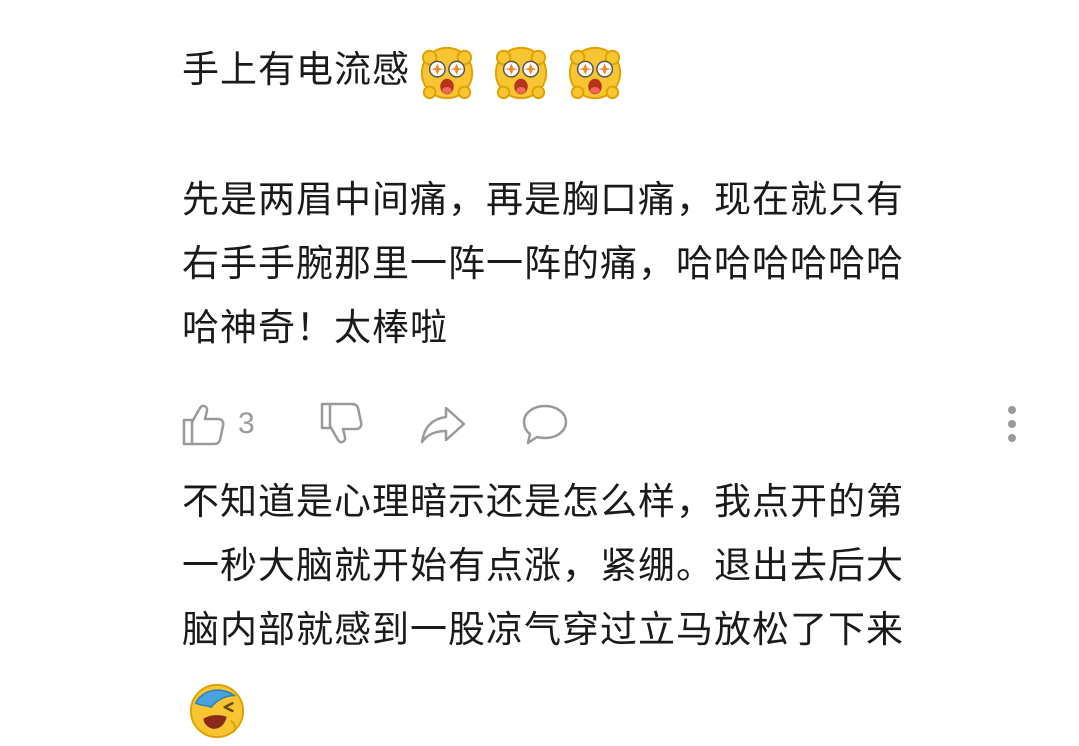  What do you see at coordinates (411, 70) in the screenshot?
I see `comment-1: 手上有电流感` at bounding box center [411, 70].